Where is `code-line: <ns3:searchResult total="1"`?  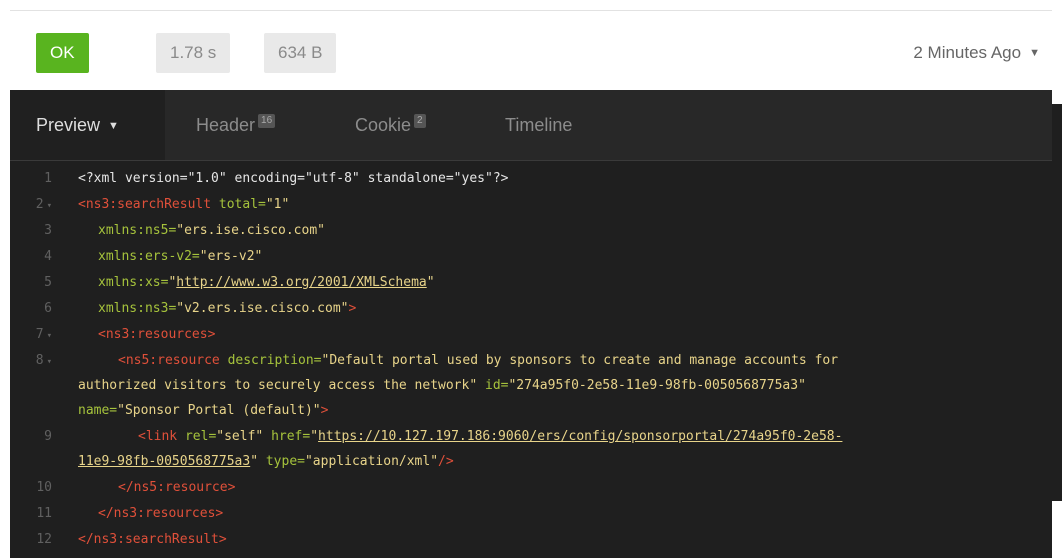 code-line: <ns3:searchResult total="1" is located at coordinates (184, 204).